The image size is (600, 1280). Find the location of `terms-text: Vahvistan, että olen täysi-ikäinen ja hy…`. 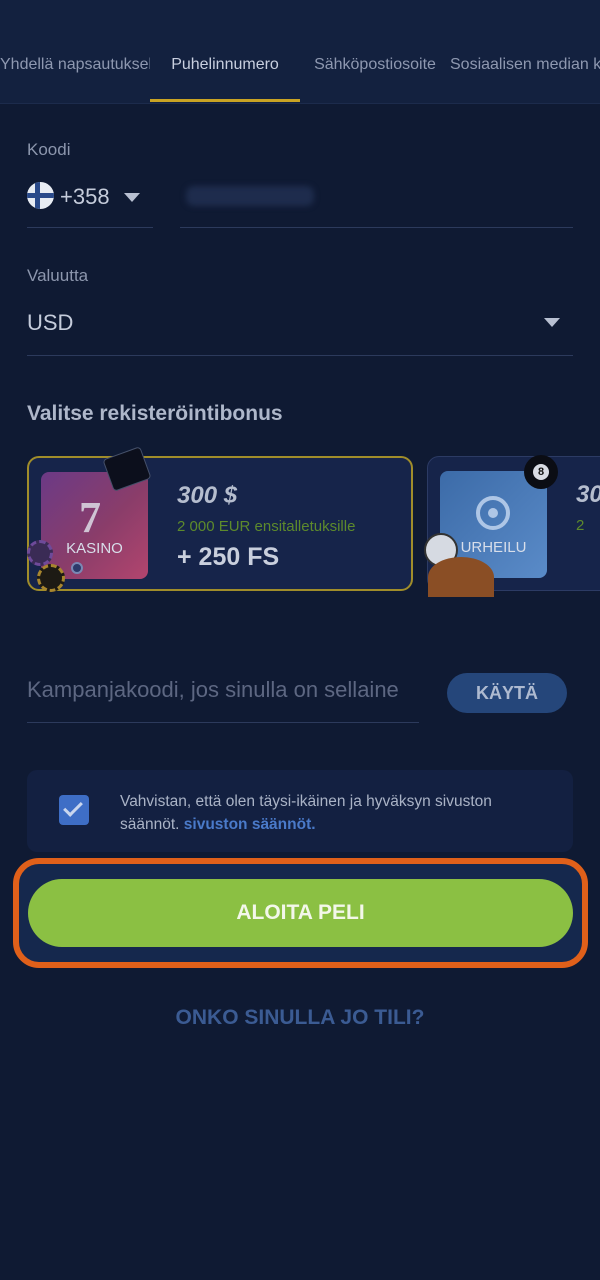

terms-text: Vahvistan, että olen täysi-ikäinen ja hy… is located at coordinates (335, 813).